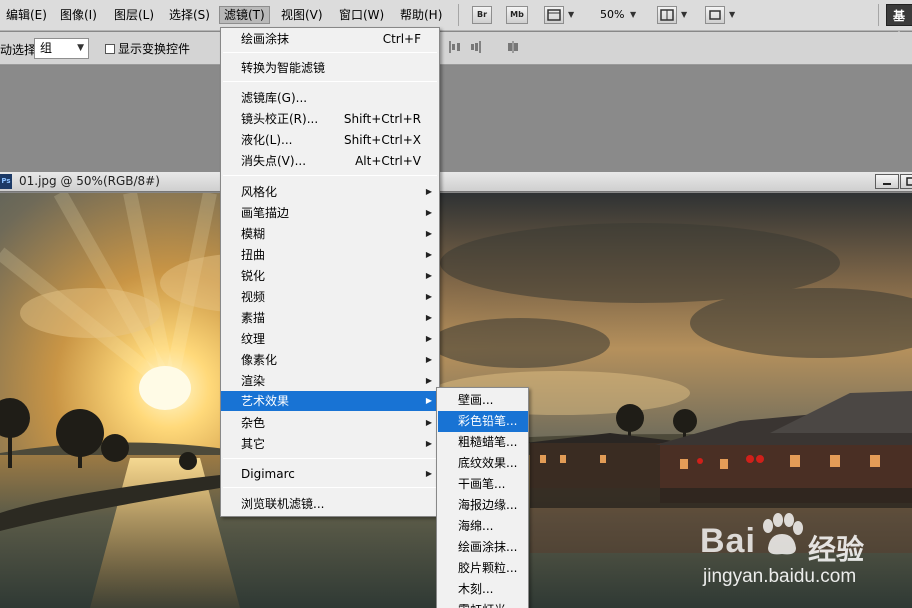 This screenshot has width=912, height=608. What do you see at coordinates (330, 297) in the screenshot?
I see `menu-item-video: 视频 ▶` at bounding box center [330, 297].